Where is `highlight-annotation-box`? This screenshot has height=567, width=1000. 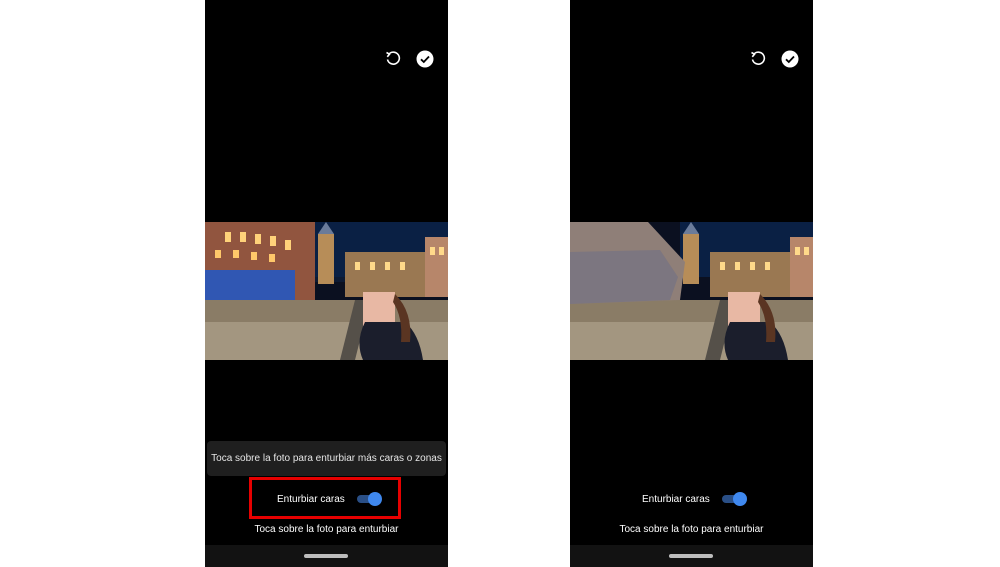 highlight-annotation-box is located at coordinates (325, 498).